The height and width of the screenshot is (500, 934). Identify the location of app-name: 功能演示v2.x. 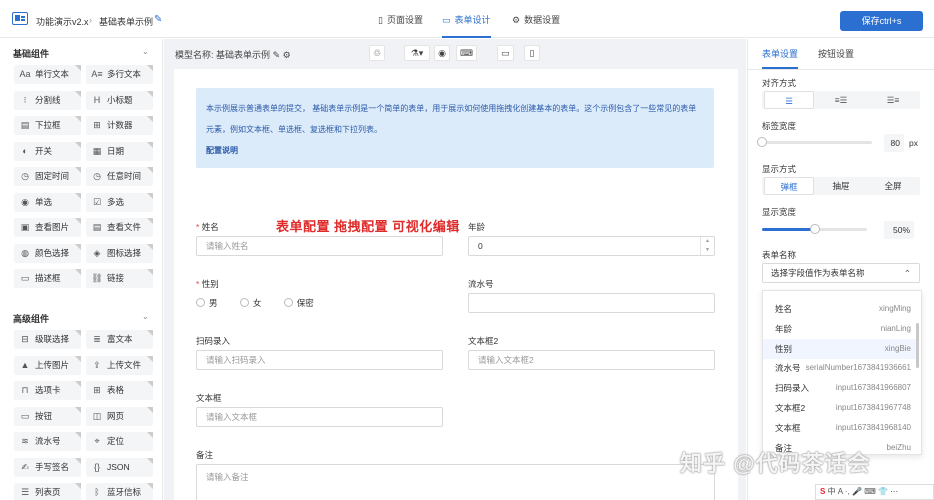
(62, 21).